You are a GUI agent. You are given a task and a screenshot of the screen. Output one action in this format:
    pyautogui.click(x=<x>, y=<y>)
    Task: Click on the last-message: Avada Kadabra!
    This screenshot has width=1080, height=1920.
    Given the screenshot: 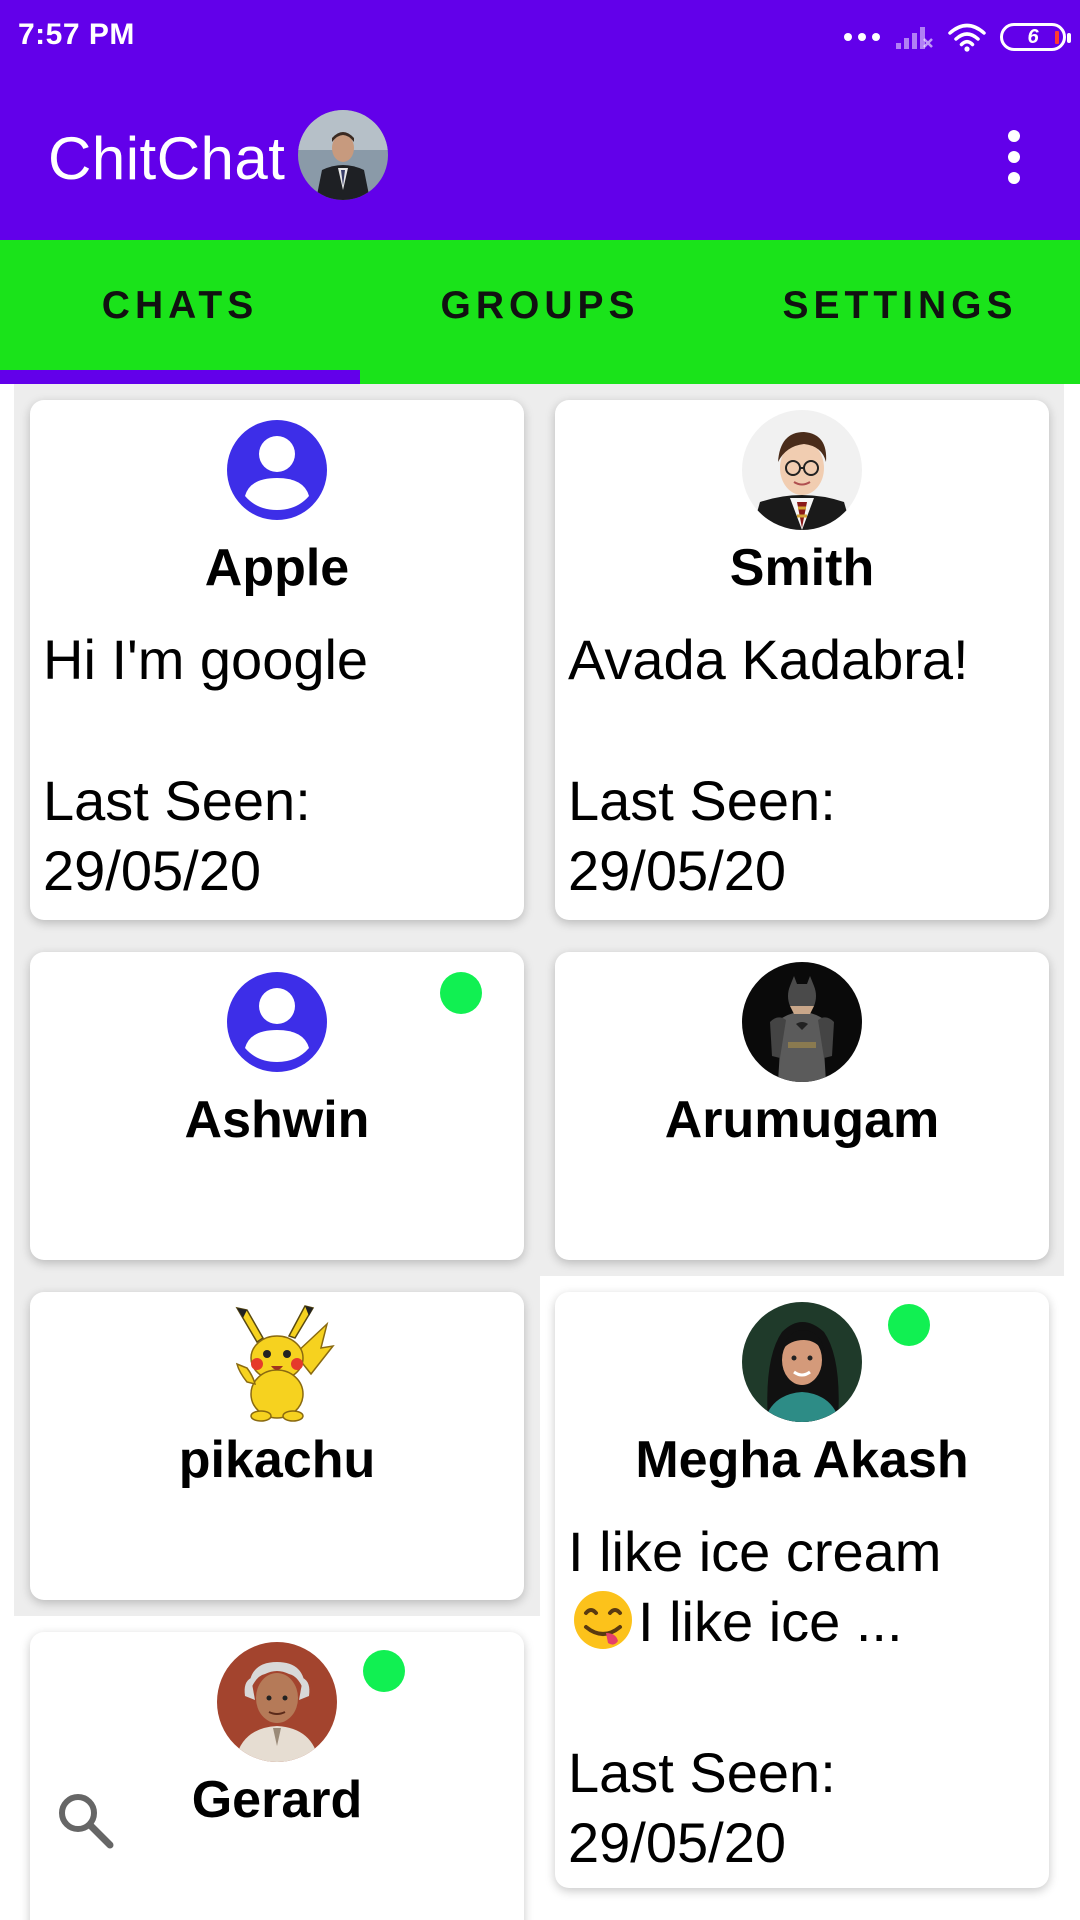 What is the action you would take?
    pyautogui.click(x=768, y=659)
    